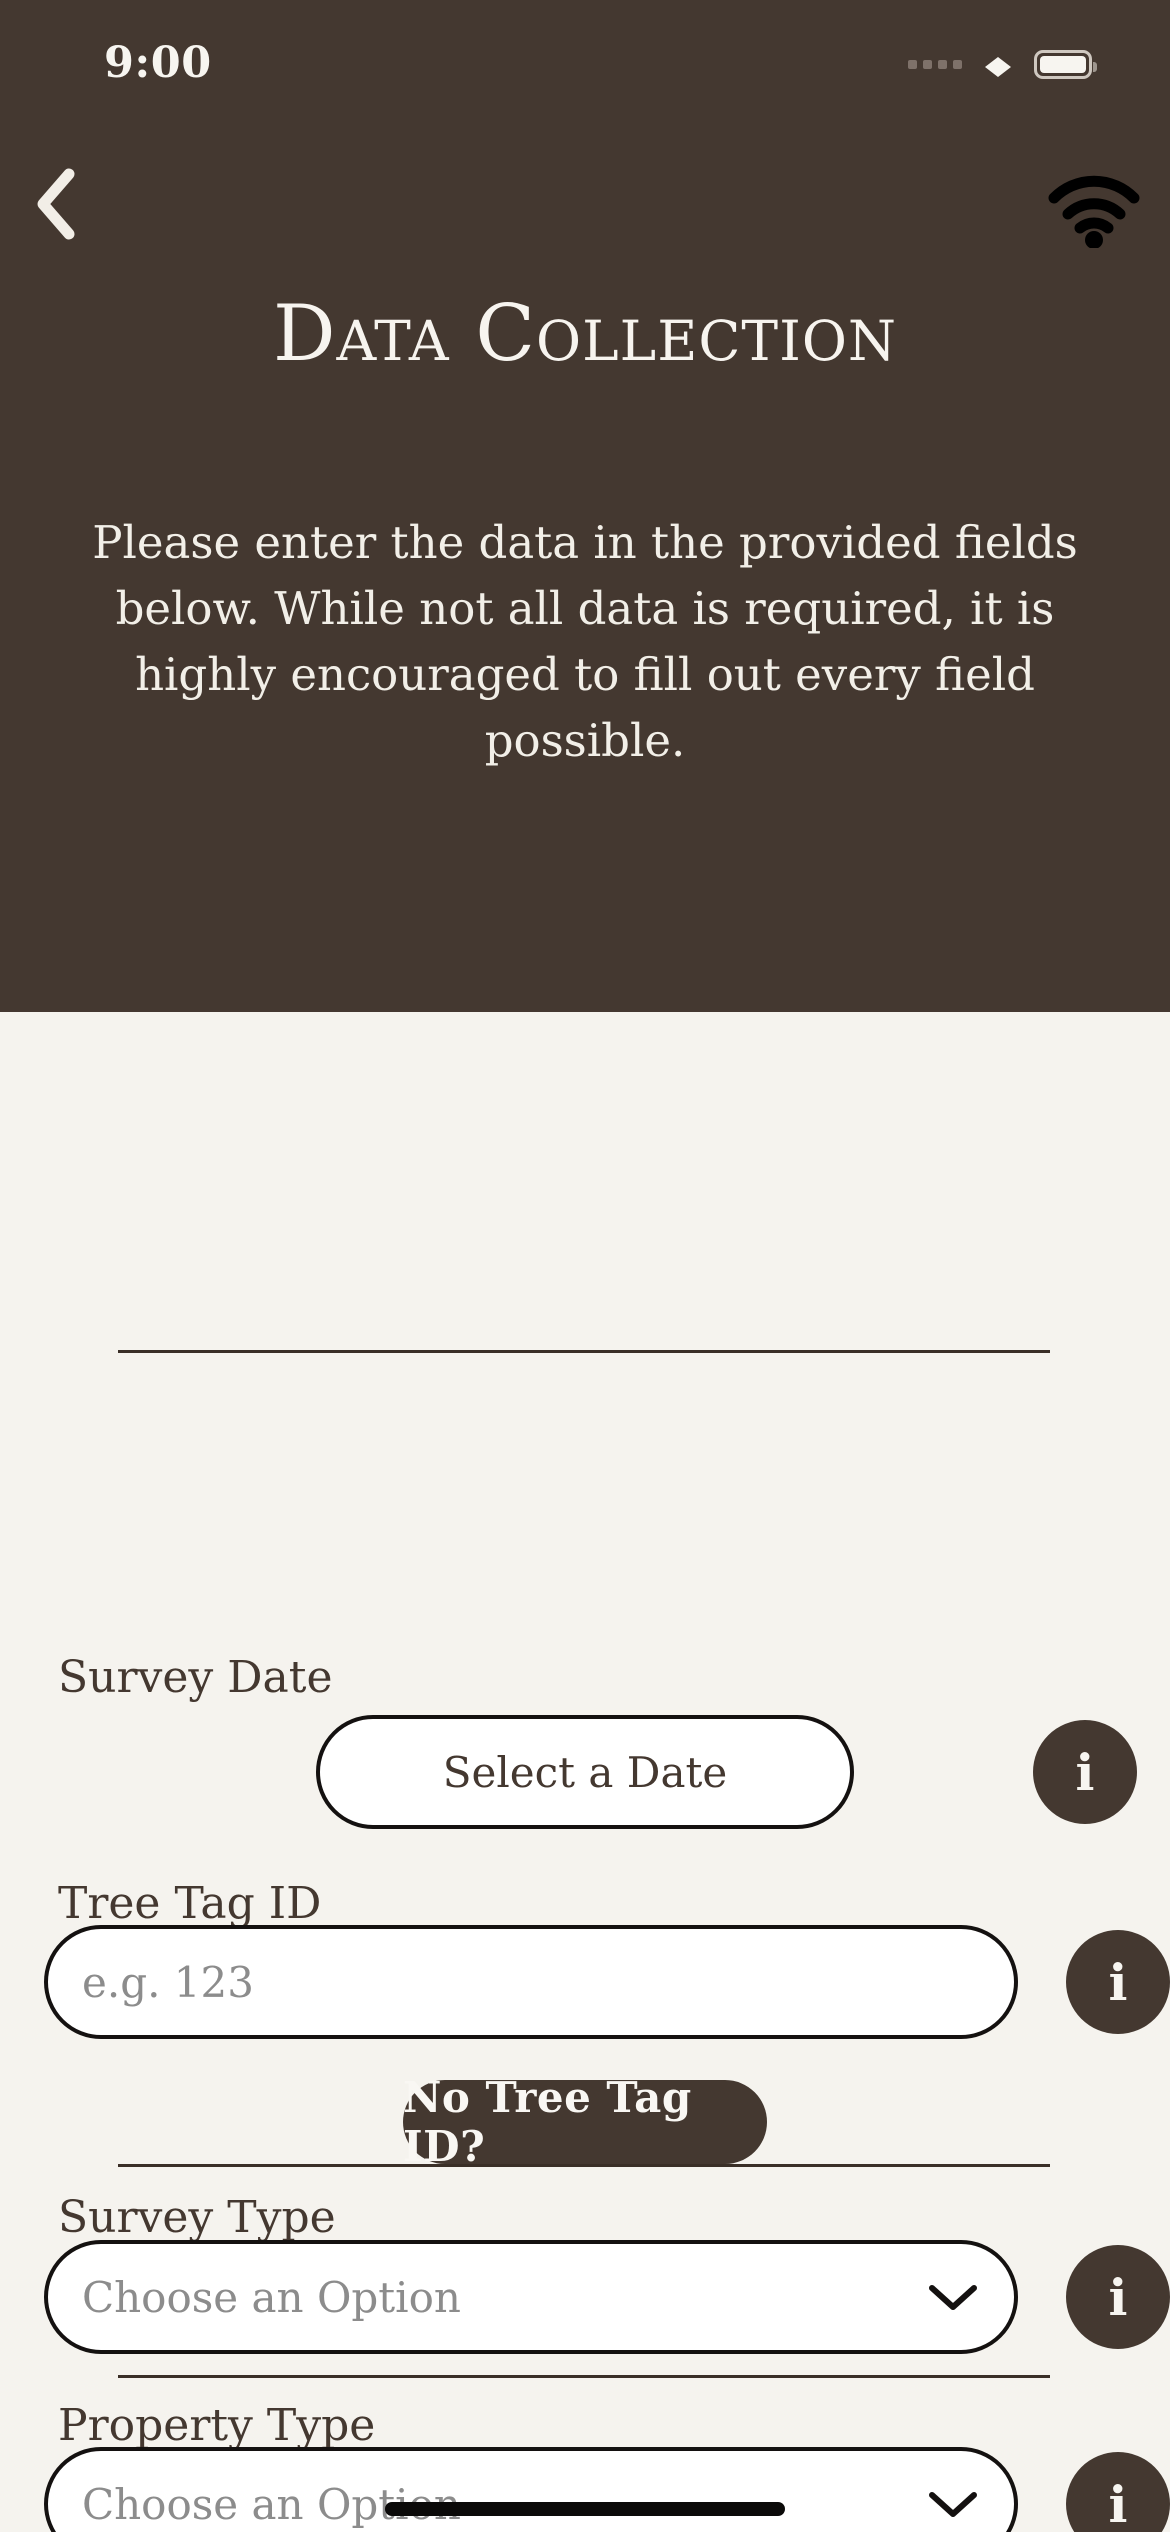 The height and width of the screenshot is (2532, 1170). Describe the element at coordinates (531, 2297) in the screenshot. I see `survey-type-select: Choose an Option` at that location.